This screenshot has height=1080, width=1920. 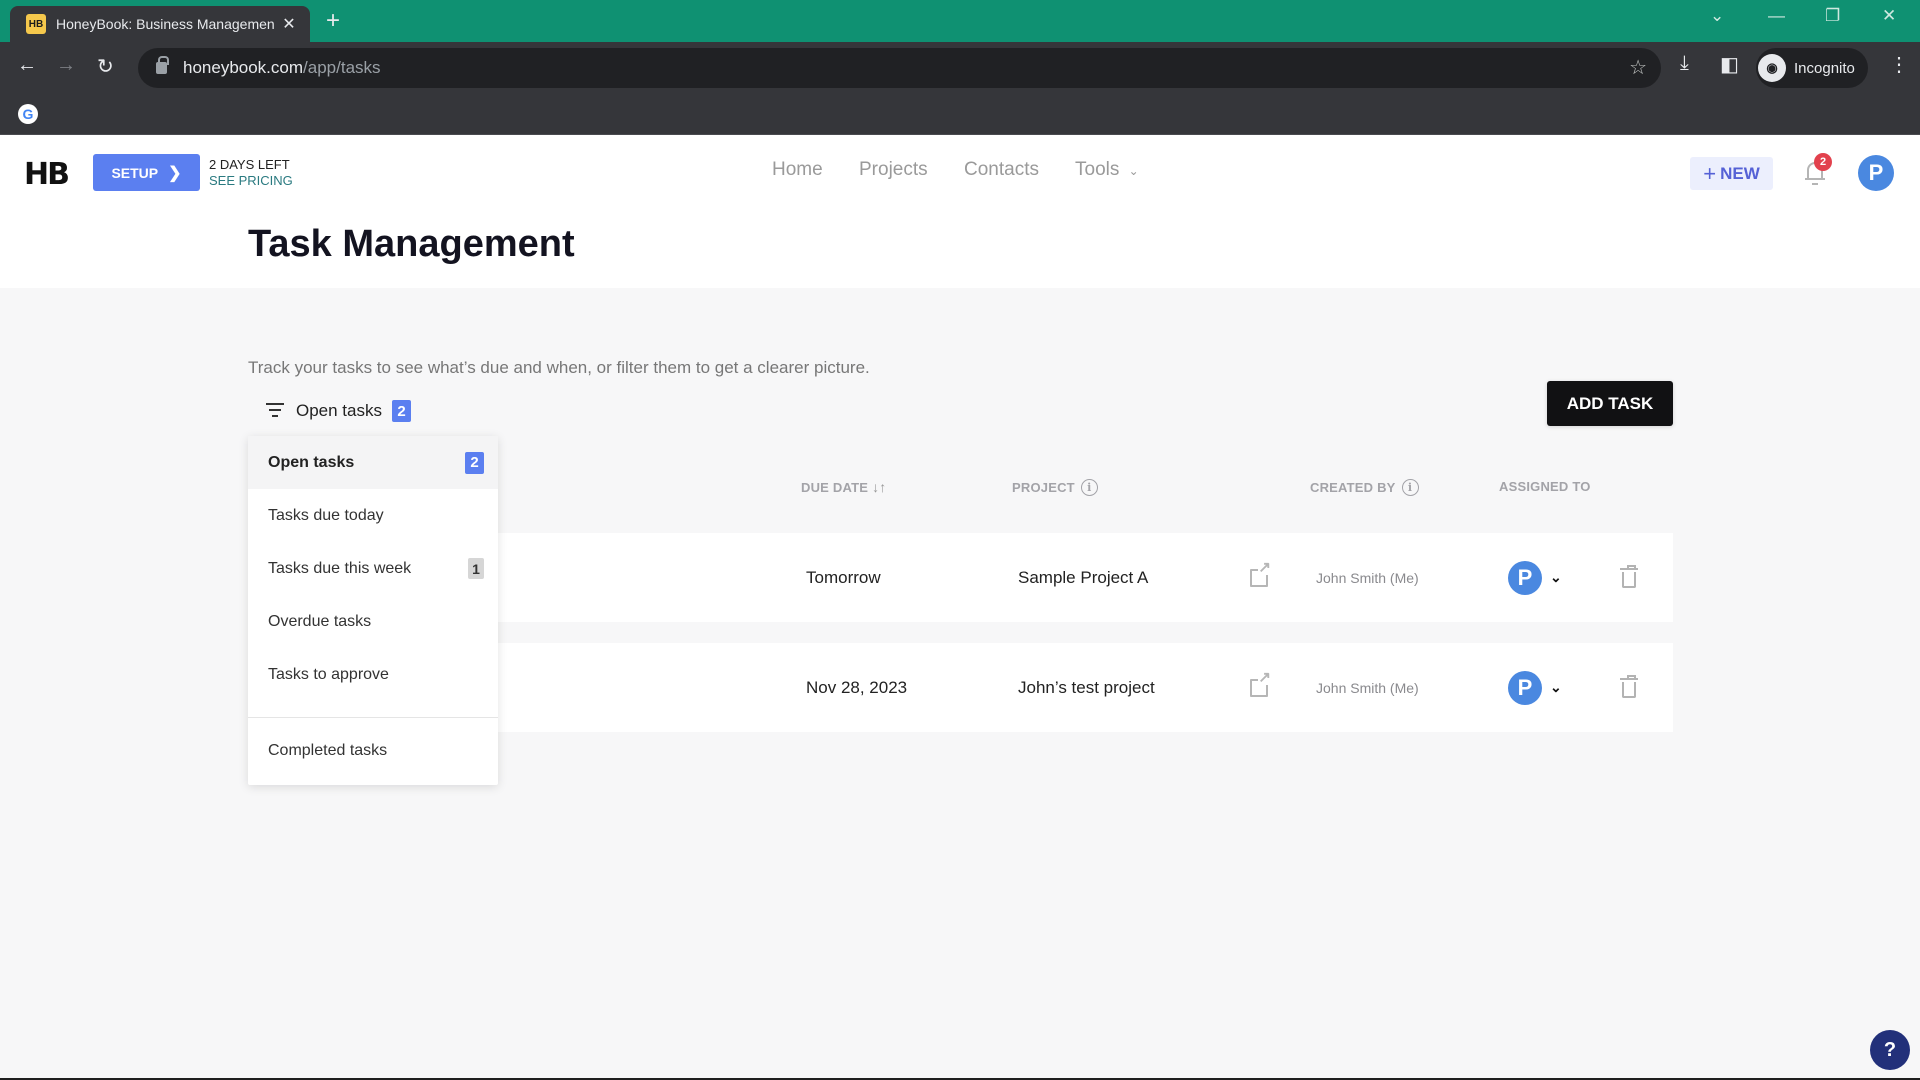 What do you see at coordinates (373, 717) in the screenshot?
I see `dropdown-divider` at bounding box center [373, 717].